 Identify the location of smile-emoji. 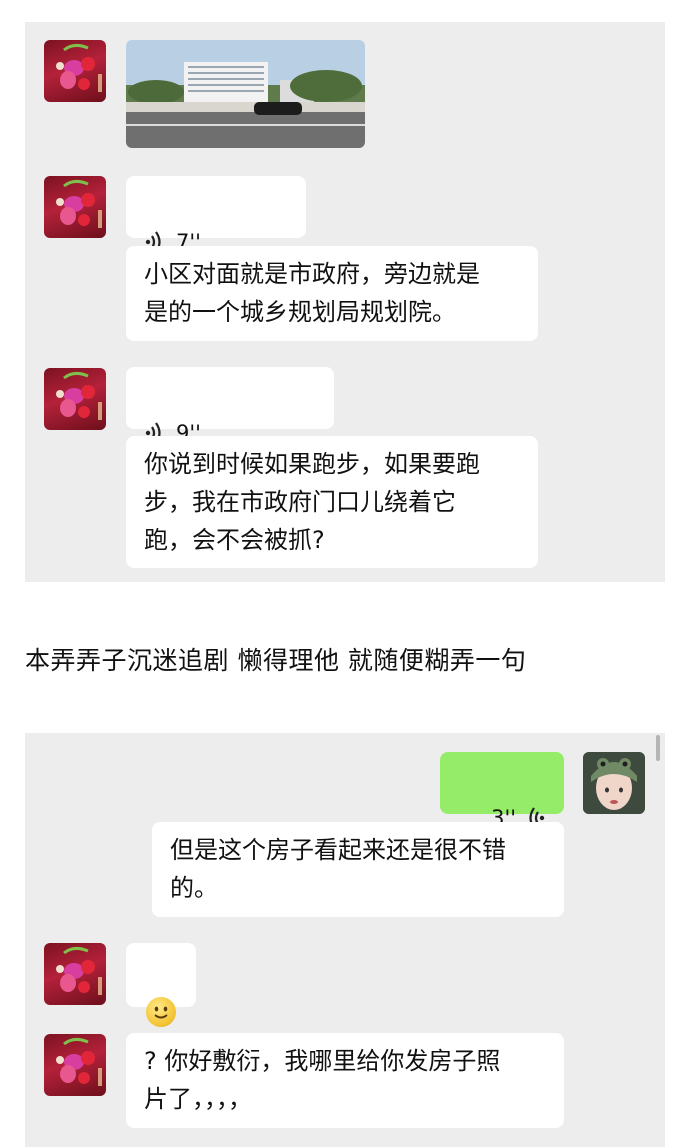
(161, 1012).